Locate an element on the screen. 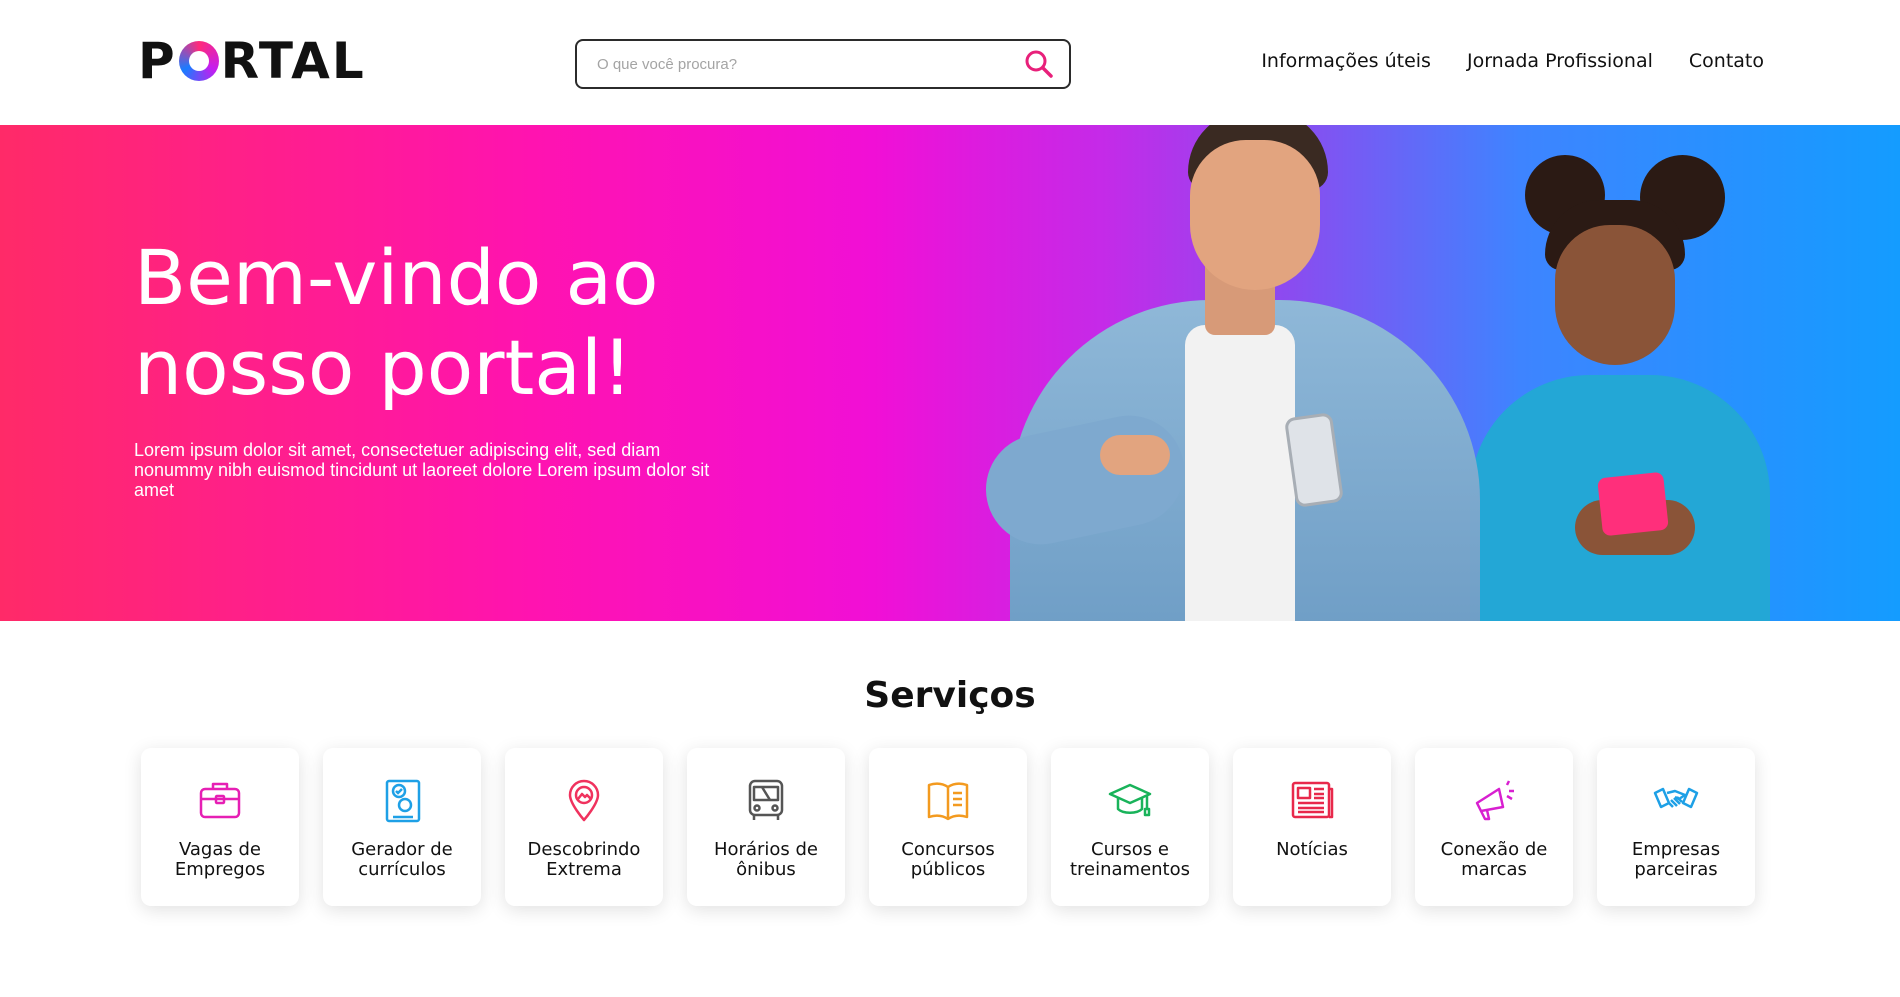  services-title: Serviços is located at coordinates (950, 695).